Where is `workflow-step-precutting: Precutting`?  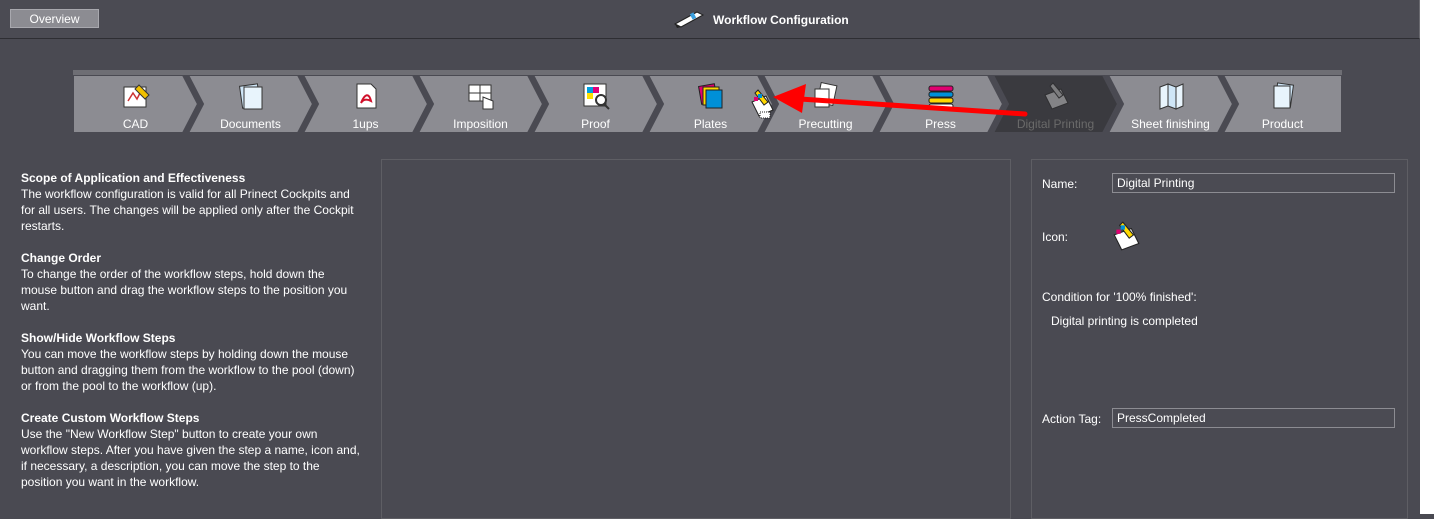
workflow-step-precutting: Precutting is located at coordinates (825, 104).